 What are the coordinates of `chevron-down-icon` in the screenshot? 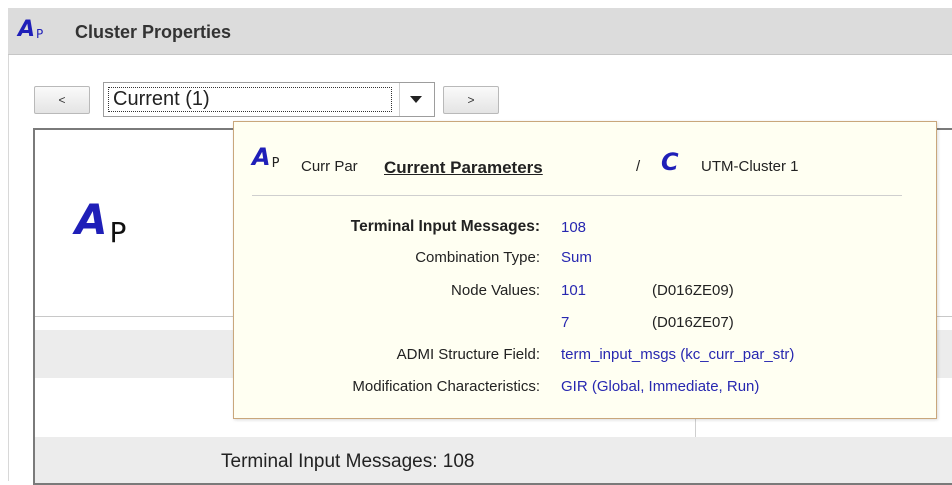 It's located at (416, 99).